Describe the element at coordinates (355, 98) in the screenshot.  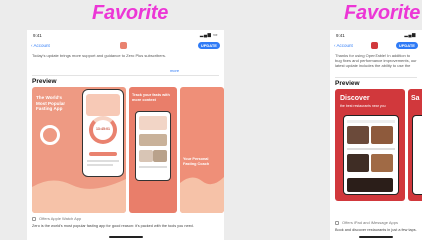
I see `screenshot-1-headline: Discover` at that location.